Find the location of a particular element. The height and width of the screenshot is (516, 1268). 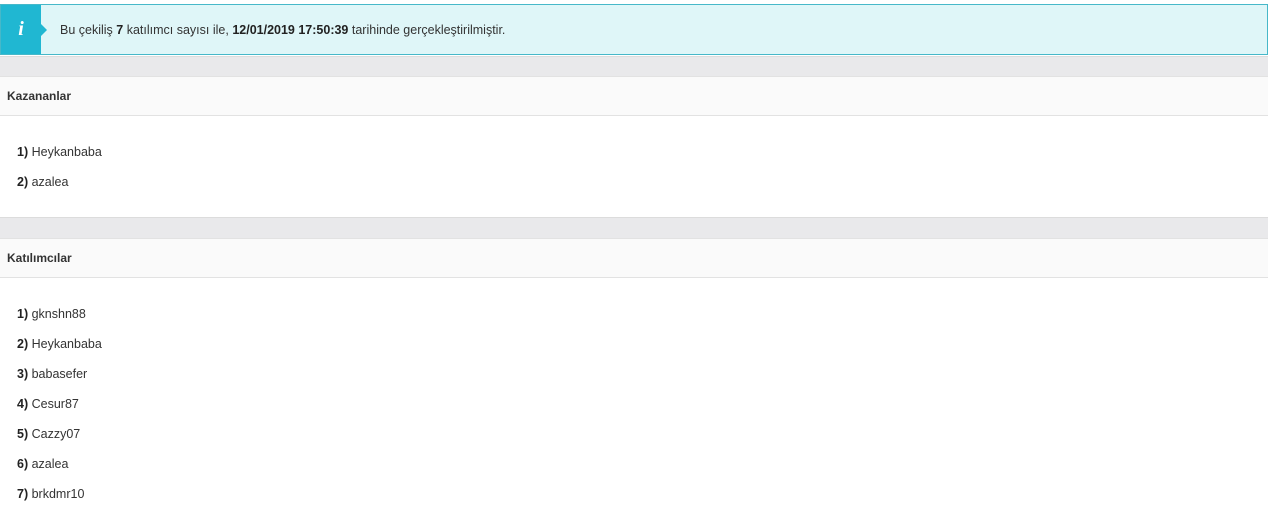

list-item: 2) Heykanbaba is located at coordinates (59, 351).